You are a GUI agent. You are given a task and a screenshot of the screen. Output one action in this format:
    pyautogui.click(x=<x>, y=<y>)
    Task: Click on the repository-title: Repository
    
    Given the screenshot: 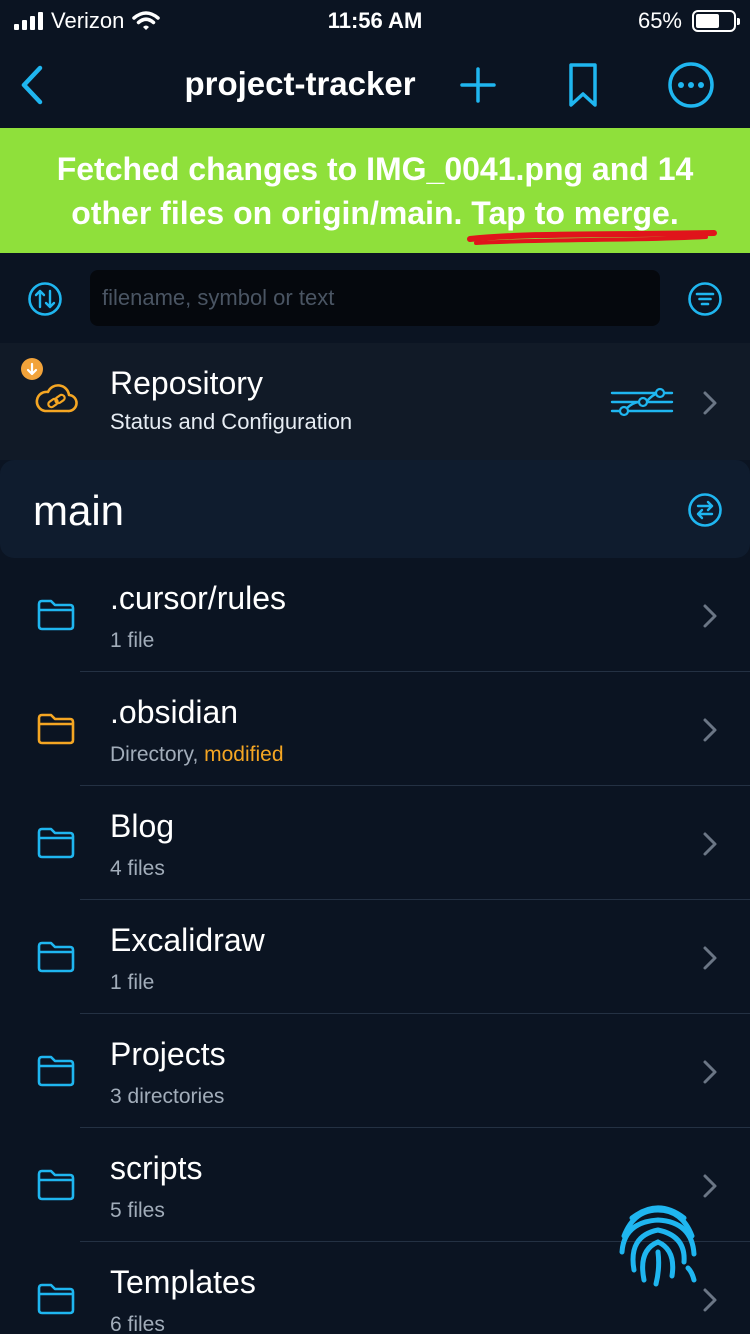 What is the action you would take?
    pyautogui.click(x=186, y=383)
    